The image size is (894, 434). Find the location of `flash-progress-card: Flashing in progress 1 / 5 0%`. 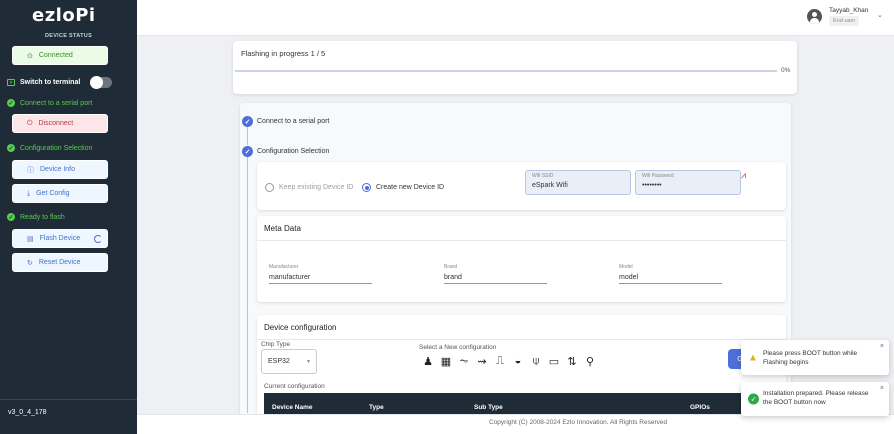

flash-progress-card: Flashing in progress 1 / 5 0% is located at coordinates (515, 67).